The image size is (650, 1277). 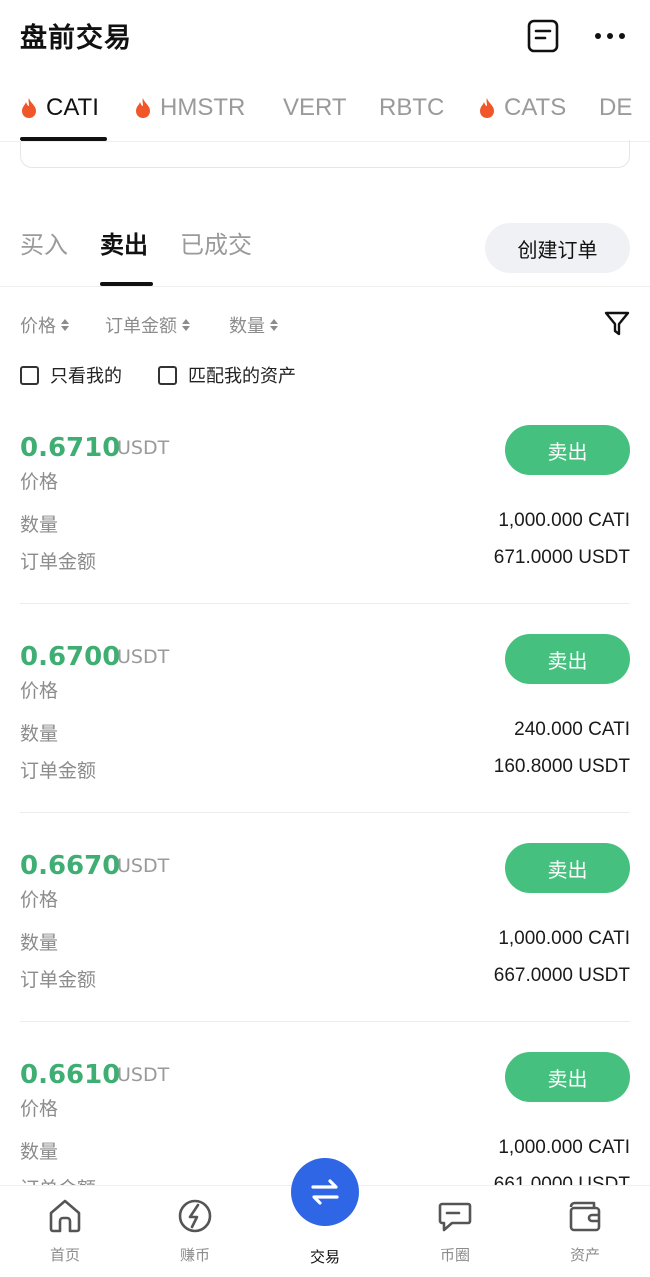 I want to click on filter-icon, so click(x=617, y=324).